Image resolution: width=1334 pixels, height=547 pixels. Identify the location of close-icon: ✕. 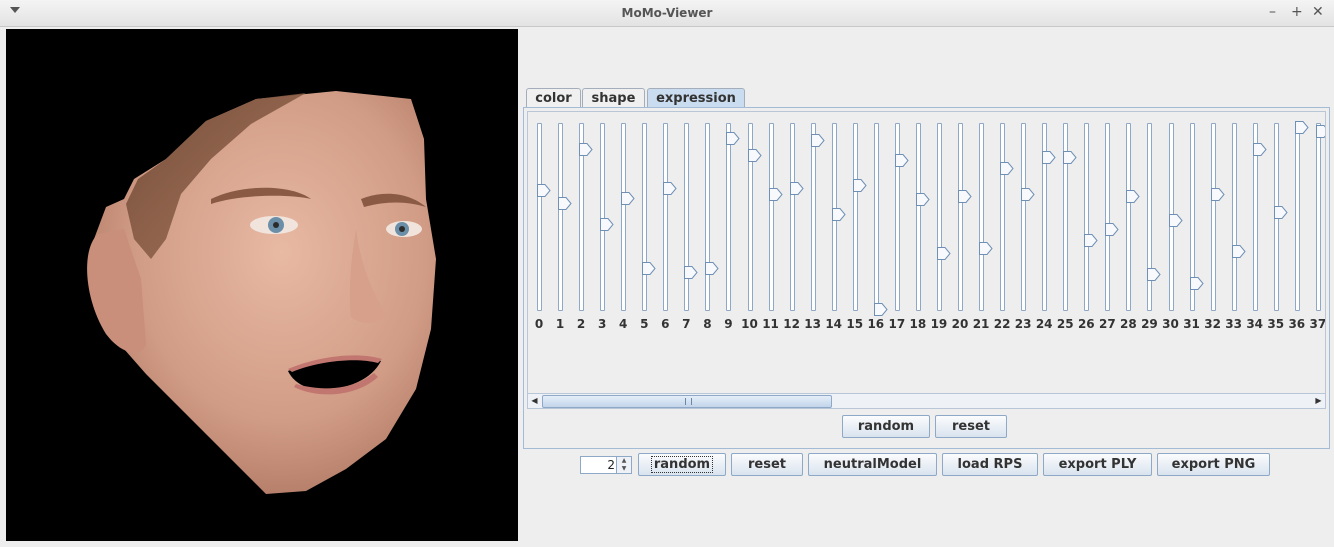
(1318, 12).